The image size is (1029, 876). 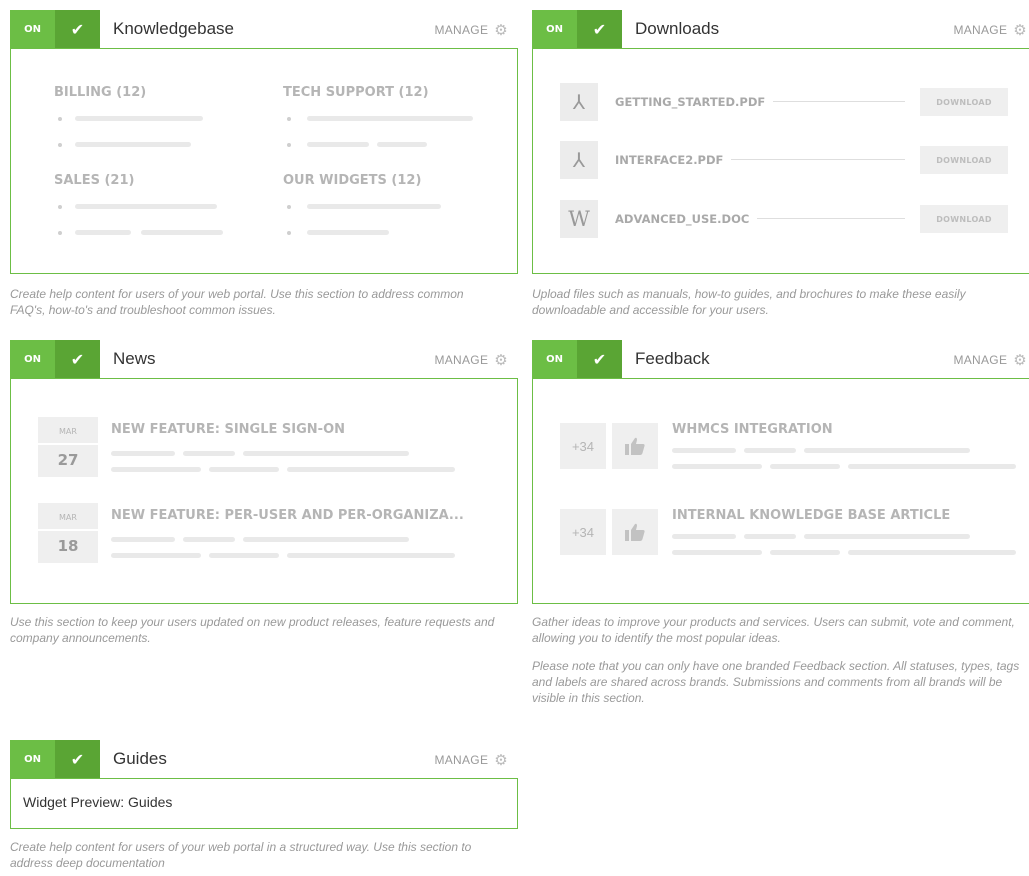 What do you see at coordinates (694, 102) in the screenshot?
I see `file-name: GETTING_STARTED.PDF` at bounding box center [694, 102].